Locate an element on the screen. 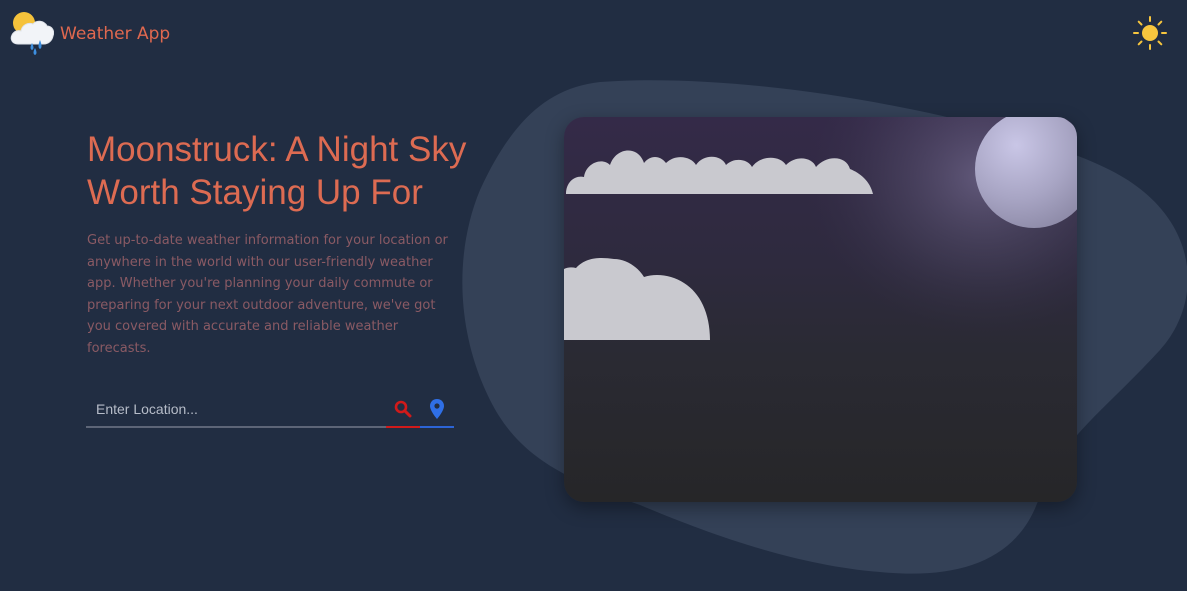 The image size is (1187, 591). cloud-sun-rain-icon is located at coordinates (32, 33).